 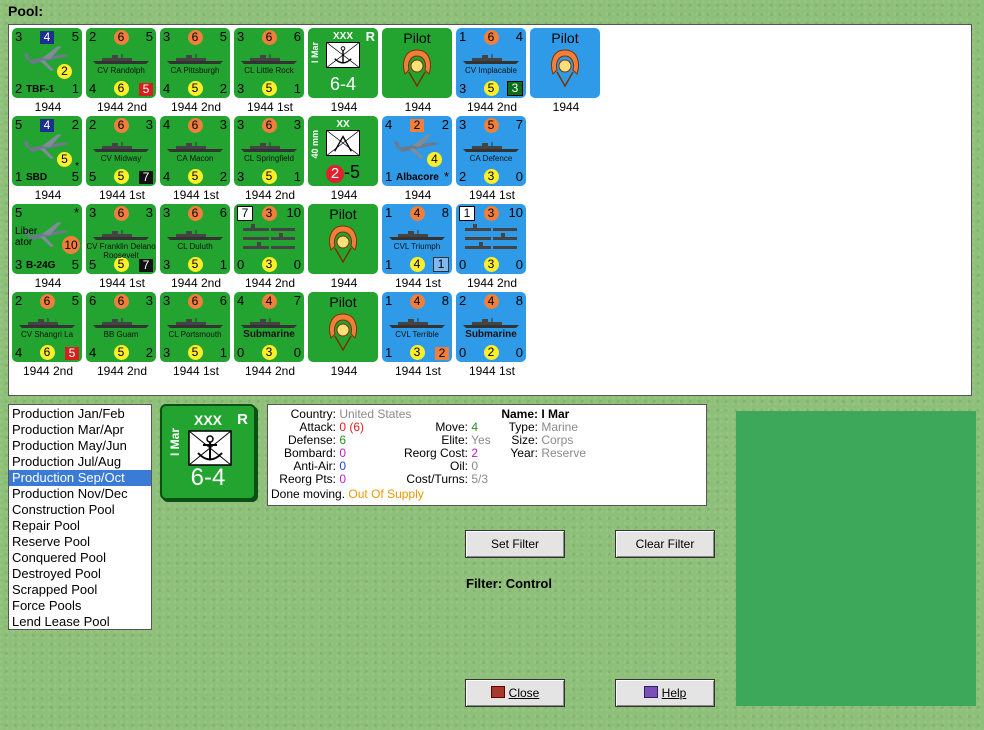 I want to click on marine-anchor-icon, so click(x=343, y=55).